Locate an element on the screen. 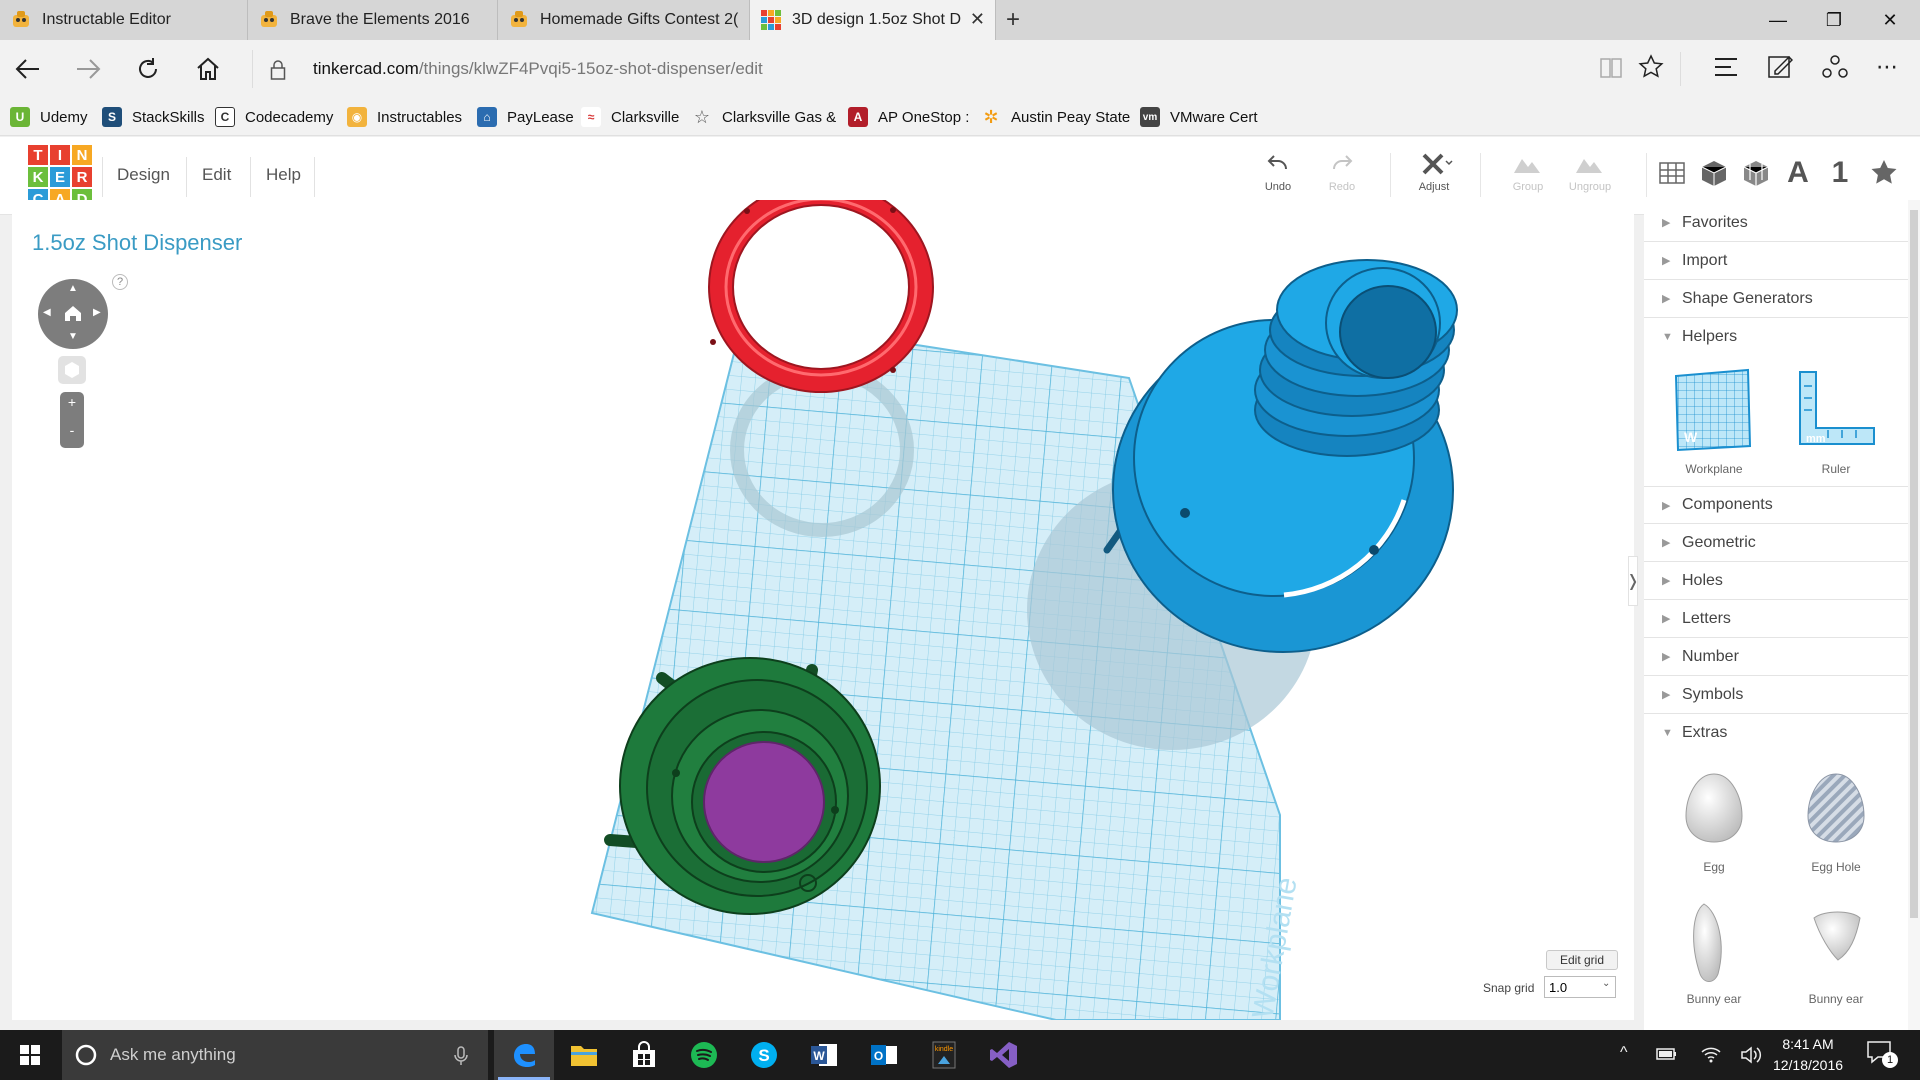 This screenshot has height=1080, width=1920. favorite-label: VMware Cert is located at coordinates (1214, 117).